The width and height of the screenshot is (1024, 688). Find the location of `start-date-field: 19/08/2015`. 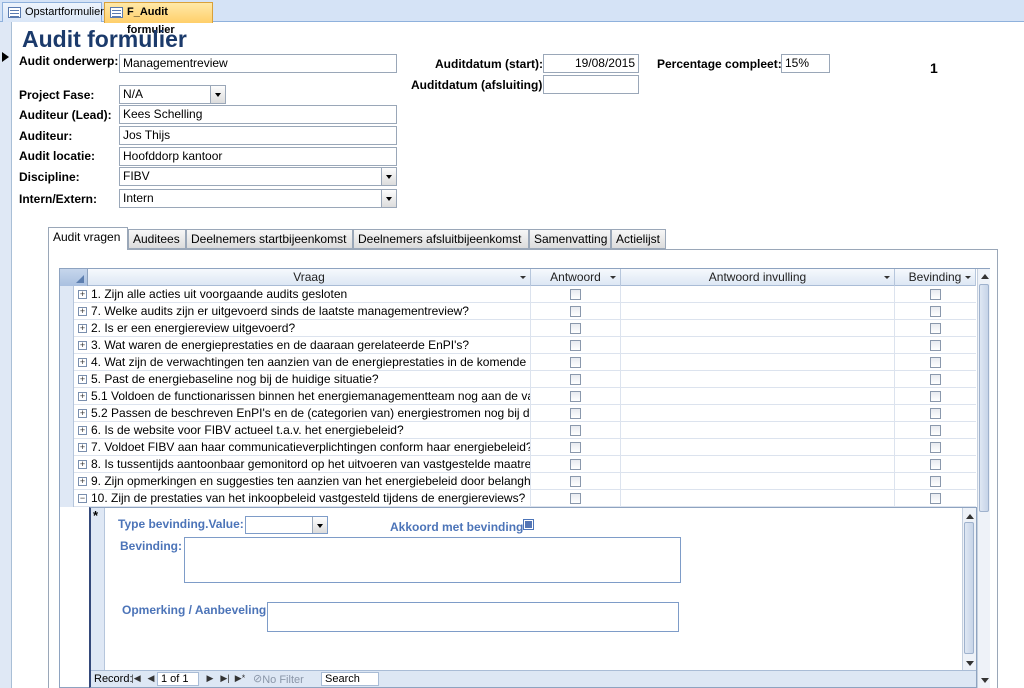

start-date-field: 19/08/2015 is located at coordinates (591, 63).